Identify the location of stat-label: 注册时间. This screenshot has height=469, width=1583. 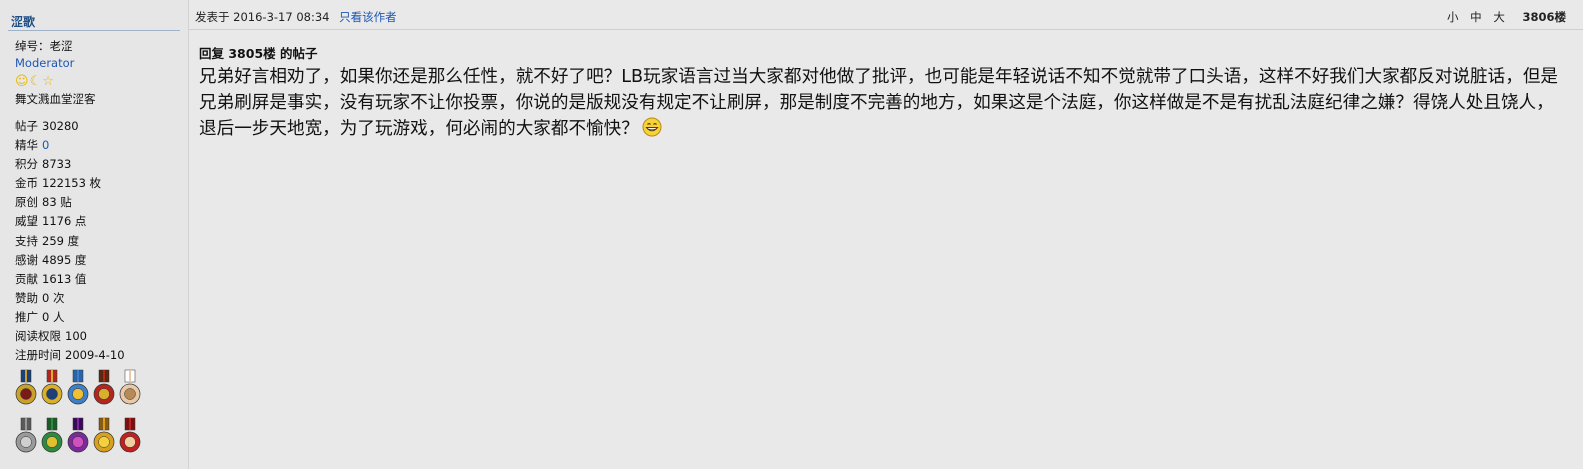
(38, 355).